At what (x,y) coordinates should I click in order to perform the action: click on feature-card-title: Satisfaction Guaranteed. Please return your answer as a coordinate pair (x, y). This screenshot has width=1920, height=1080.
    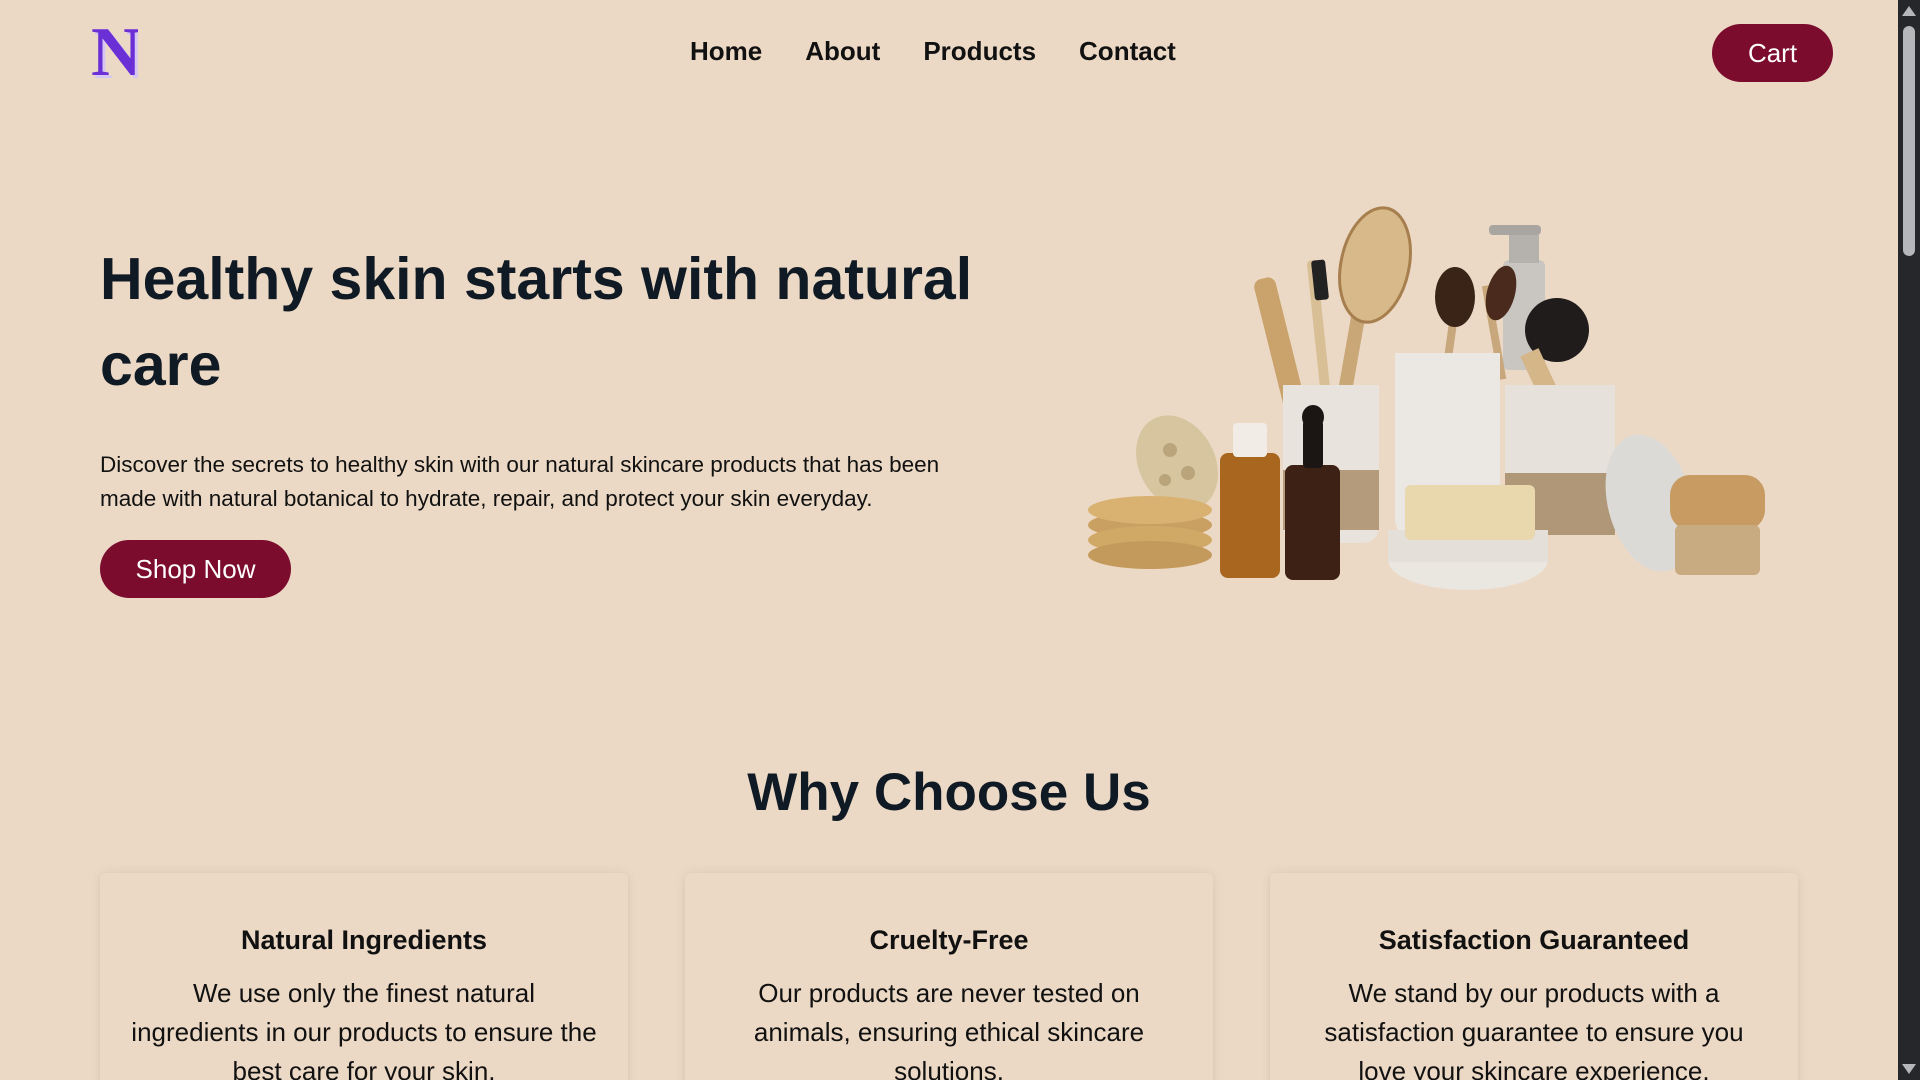
    Looking at the image, I should click on (1534, 940).